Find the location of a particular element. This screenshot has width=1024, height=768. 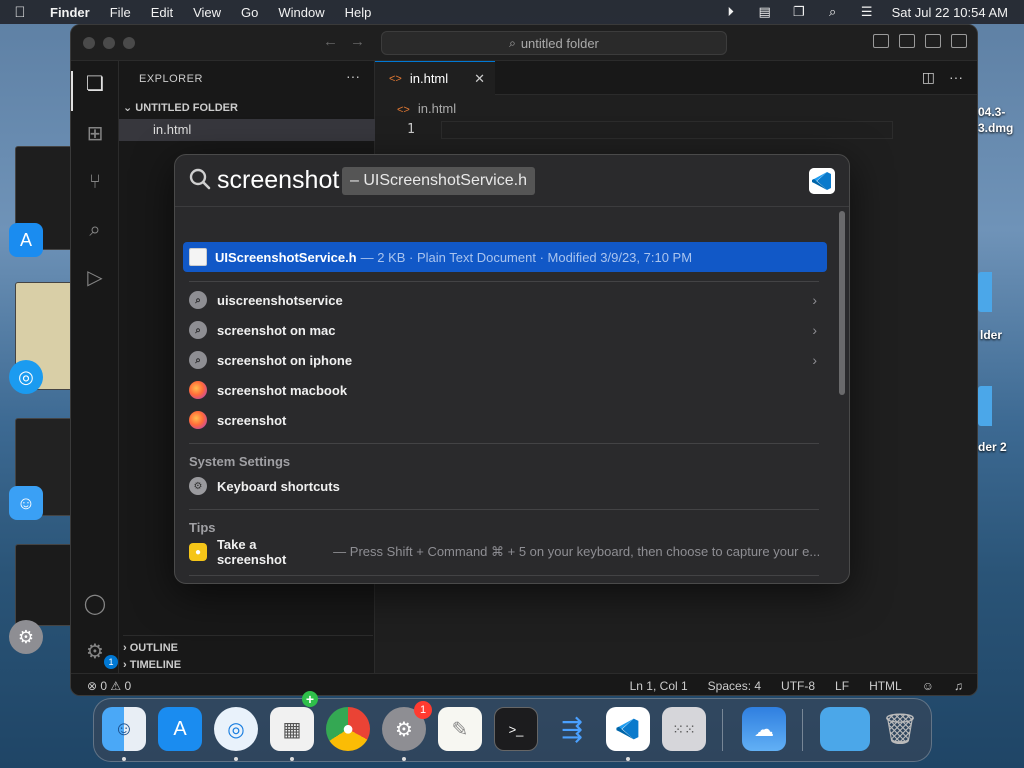

suggestion-row: screenshot is located at coordinates (504, 420).